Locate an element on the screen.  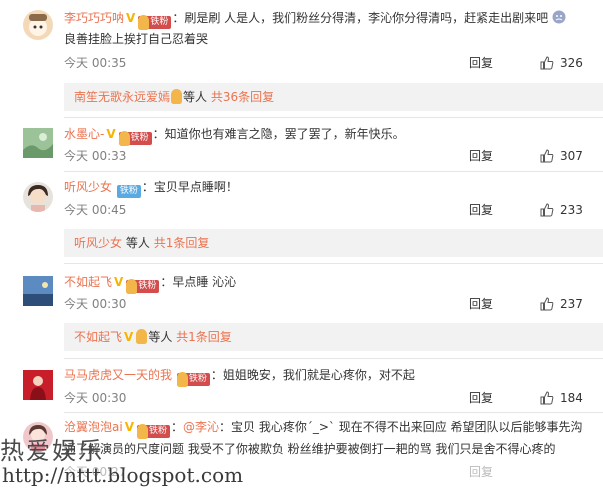
comment-line: 水墨心- V 铁粉 ：知道你也有难言之隐，罢了罢了，新年快乐。 is located at coordinates (234, 135).